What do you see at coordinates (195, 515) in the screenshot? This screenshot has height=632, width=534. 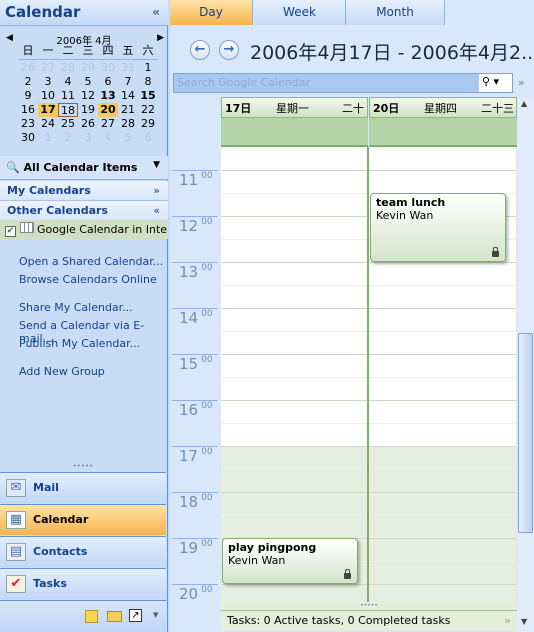 I see `hour-label: 18 00` at bounding box center [195, 515].